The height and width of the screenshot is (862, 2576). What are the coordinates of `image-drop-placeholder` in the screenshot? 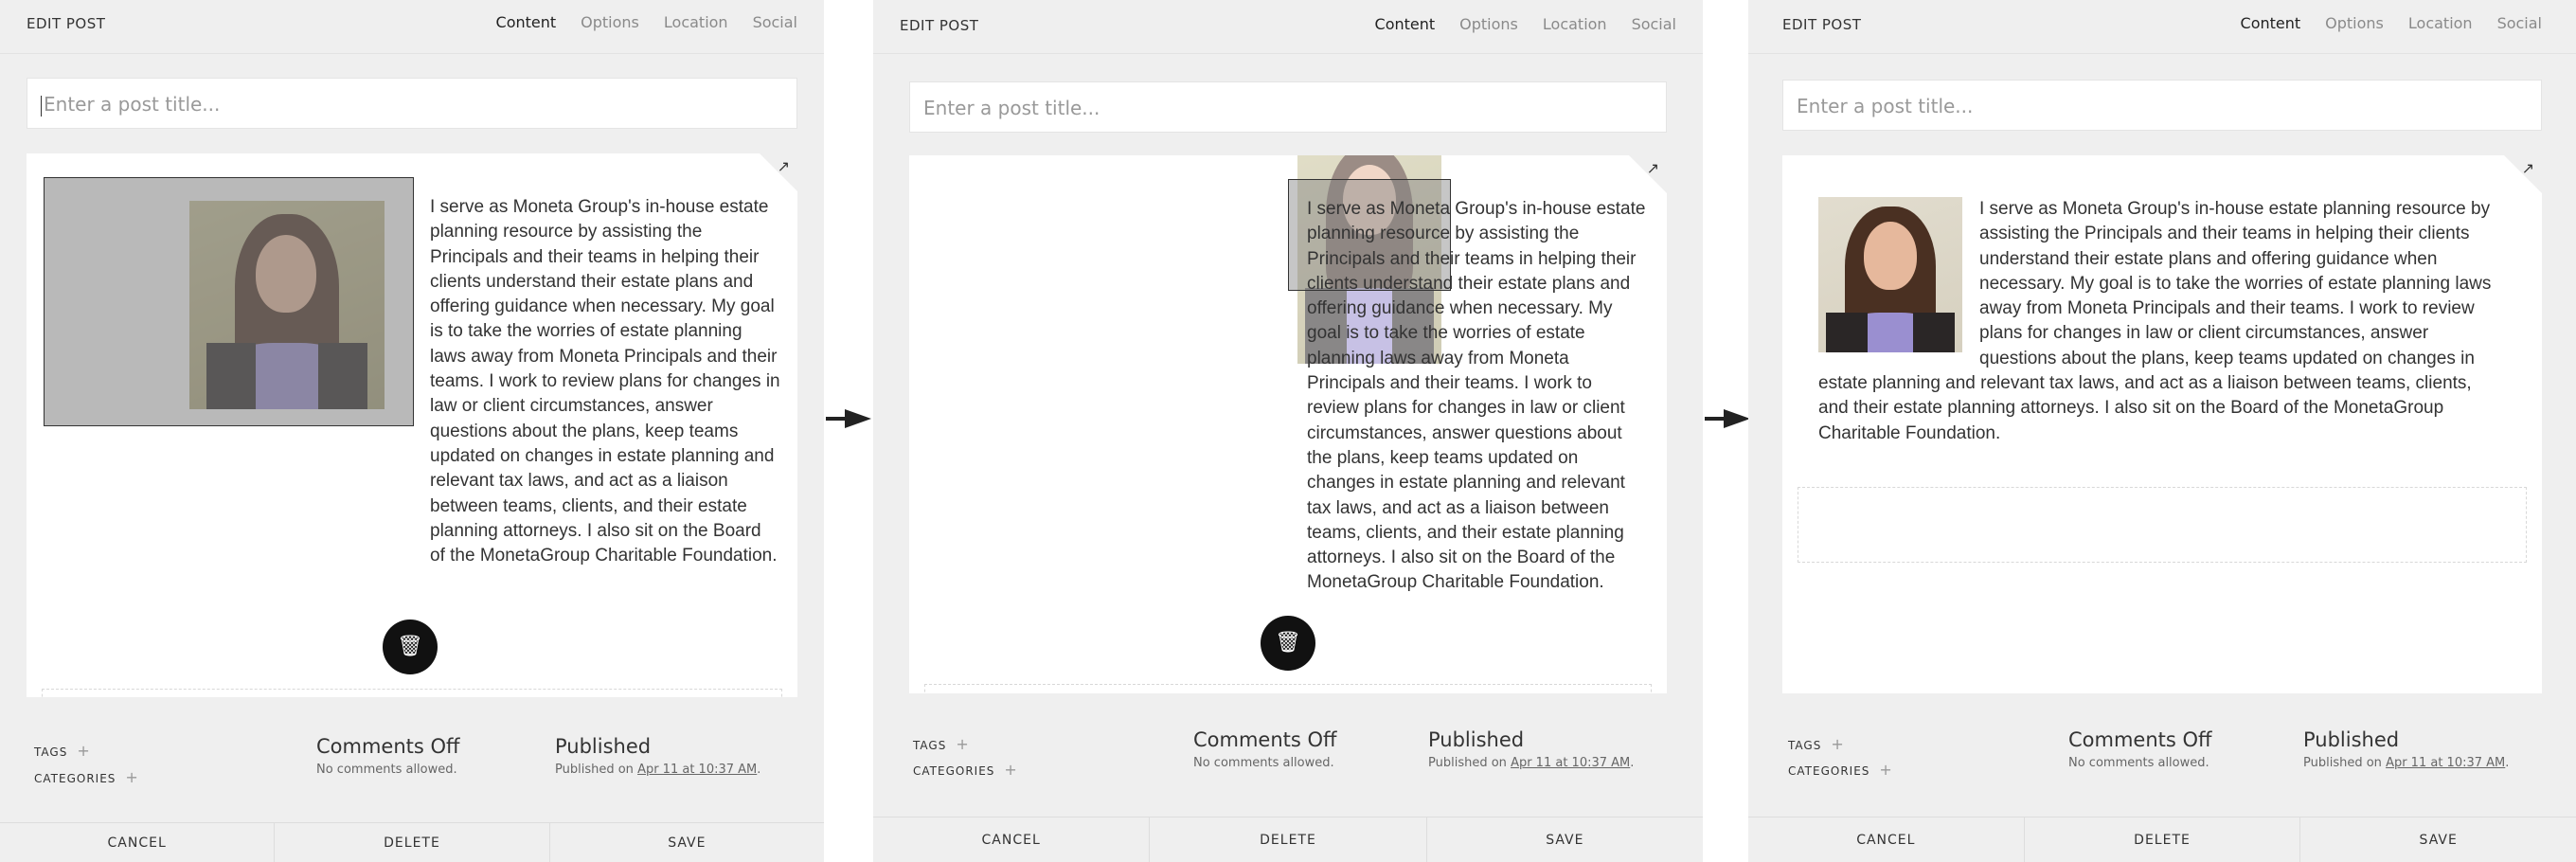 It's located at (229, 301).